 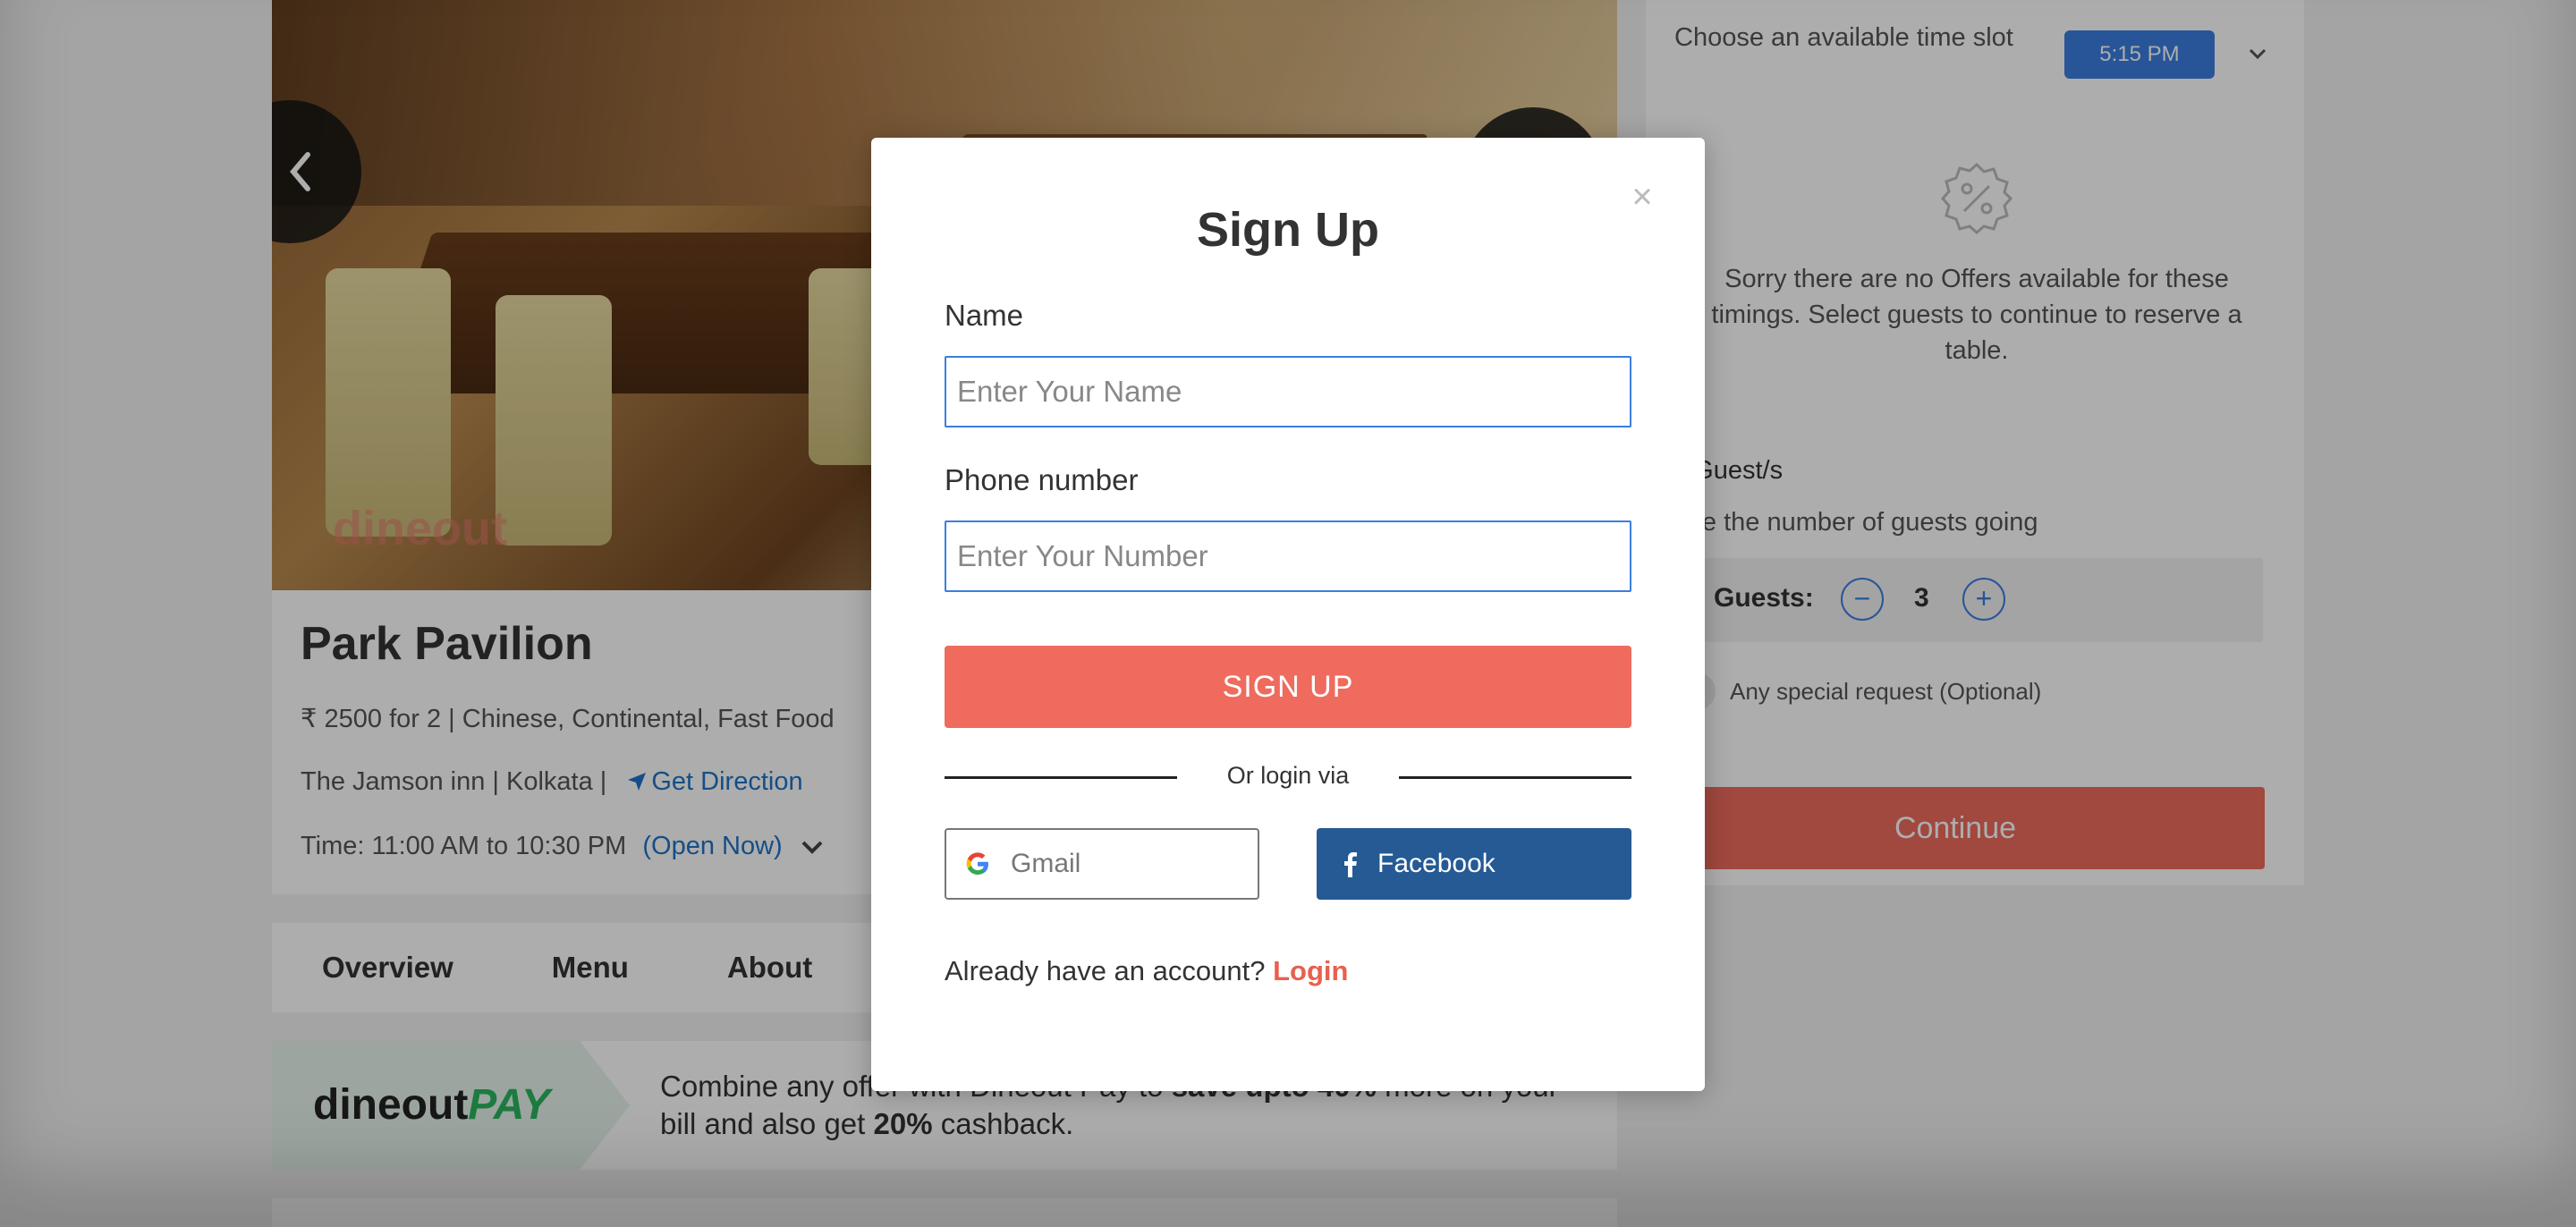 I want to click on gmail-login-button: Gmail, so click(x=1102, y=864).